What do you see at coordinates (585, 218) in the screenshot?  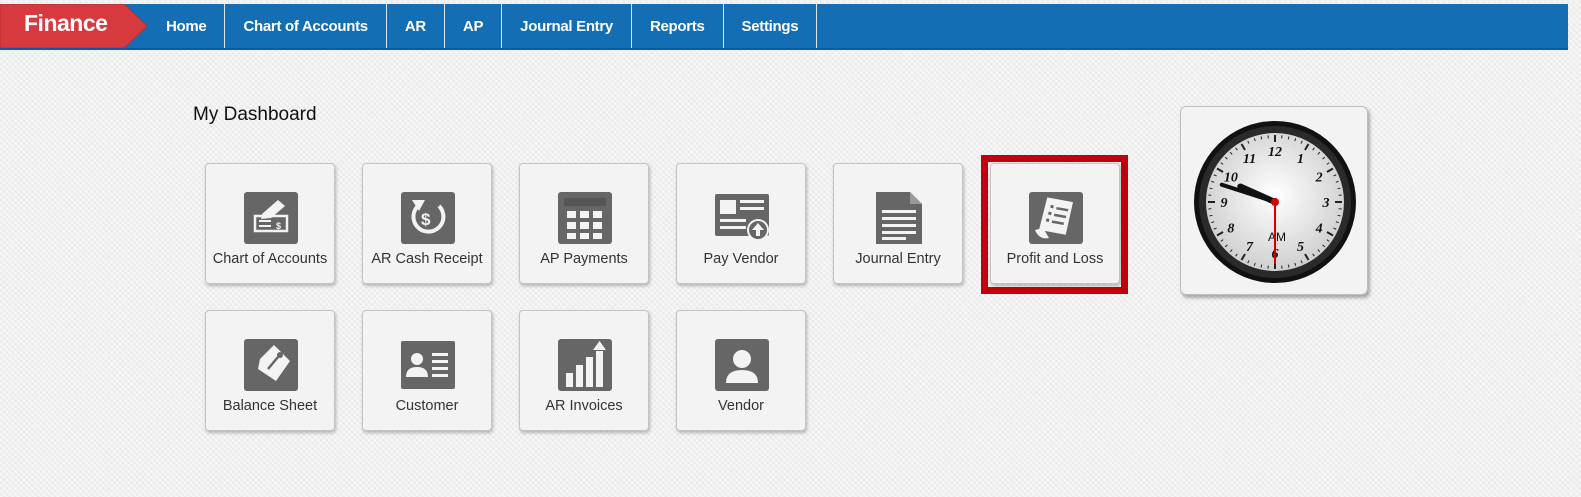 I see `grid-icon` at bounding box center [585, 218].